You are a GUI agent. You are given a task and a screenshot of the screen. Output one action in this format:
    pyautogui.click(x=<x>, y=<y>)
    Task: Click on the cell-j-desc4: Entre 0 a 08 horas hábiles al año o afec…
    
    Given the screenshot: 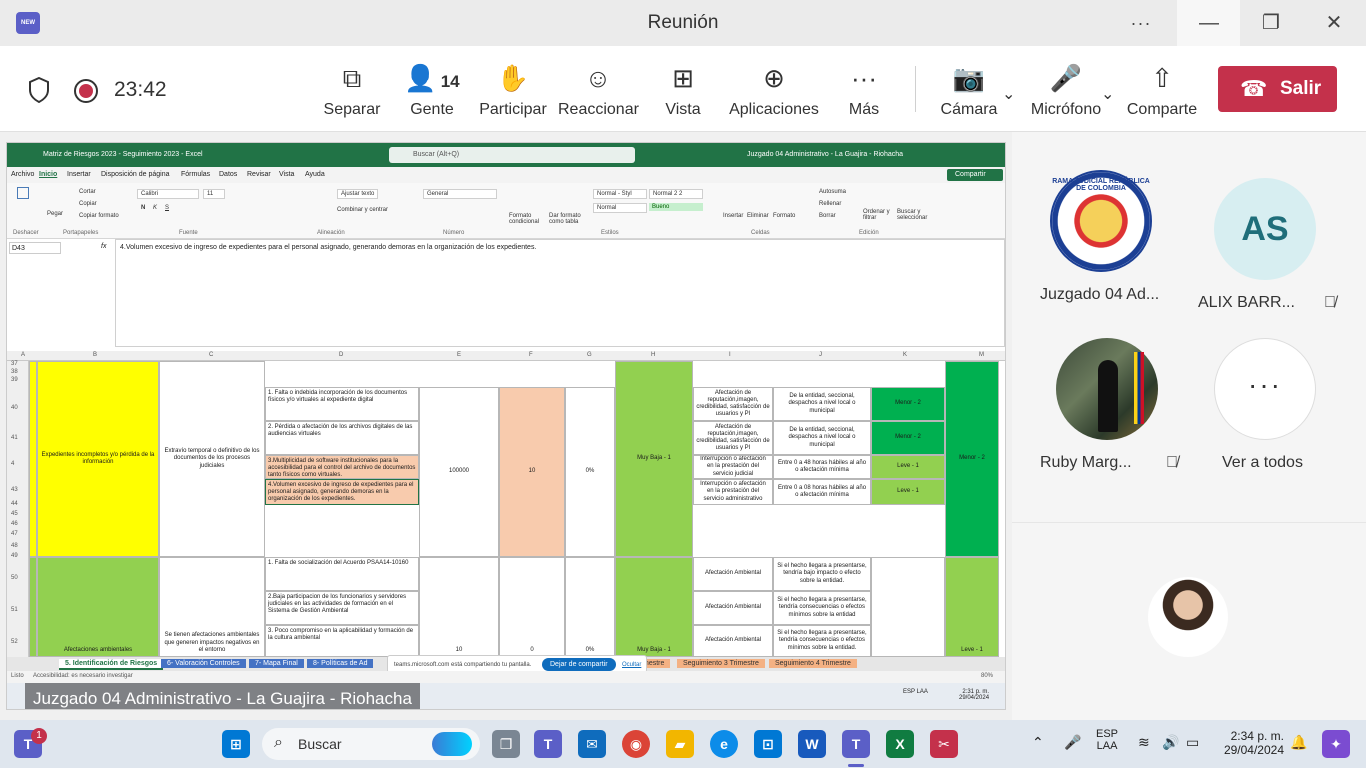 What is the action you would take?
    pyautogui.click(x=822, y=492)
    